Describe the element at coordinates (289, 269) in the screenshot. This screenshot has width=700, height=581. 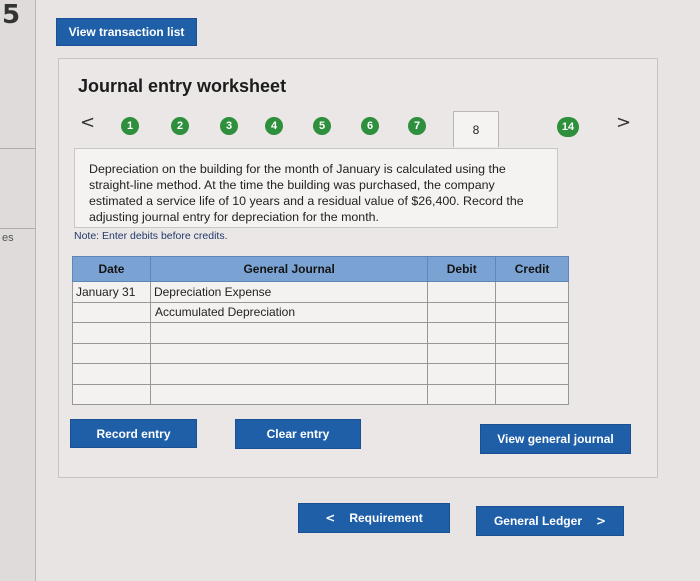
I see `general-journal-column-header: General Journal` at that location.